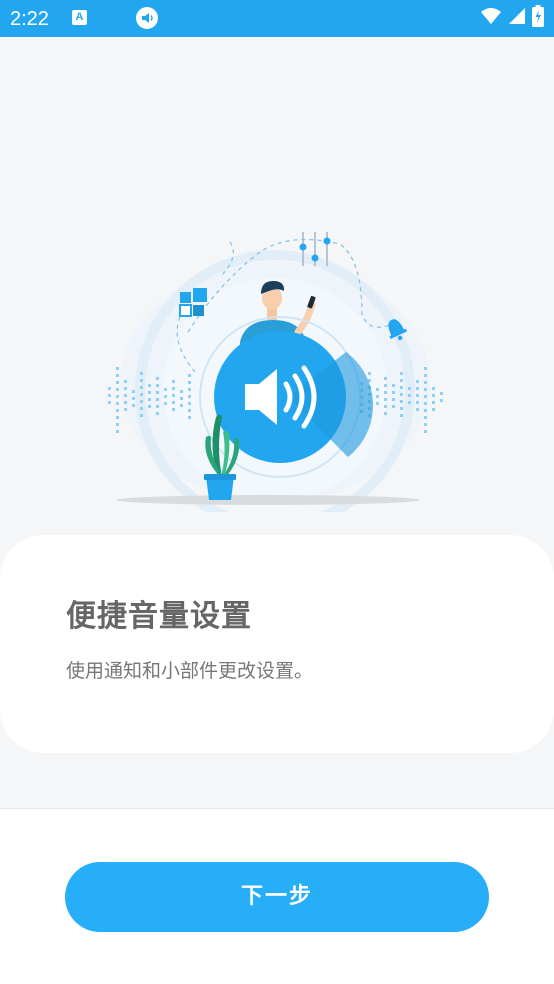  I want to click on card-subtitle: 使用通知和小部件更改设置。, so click(190, 671).